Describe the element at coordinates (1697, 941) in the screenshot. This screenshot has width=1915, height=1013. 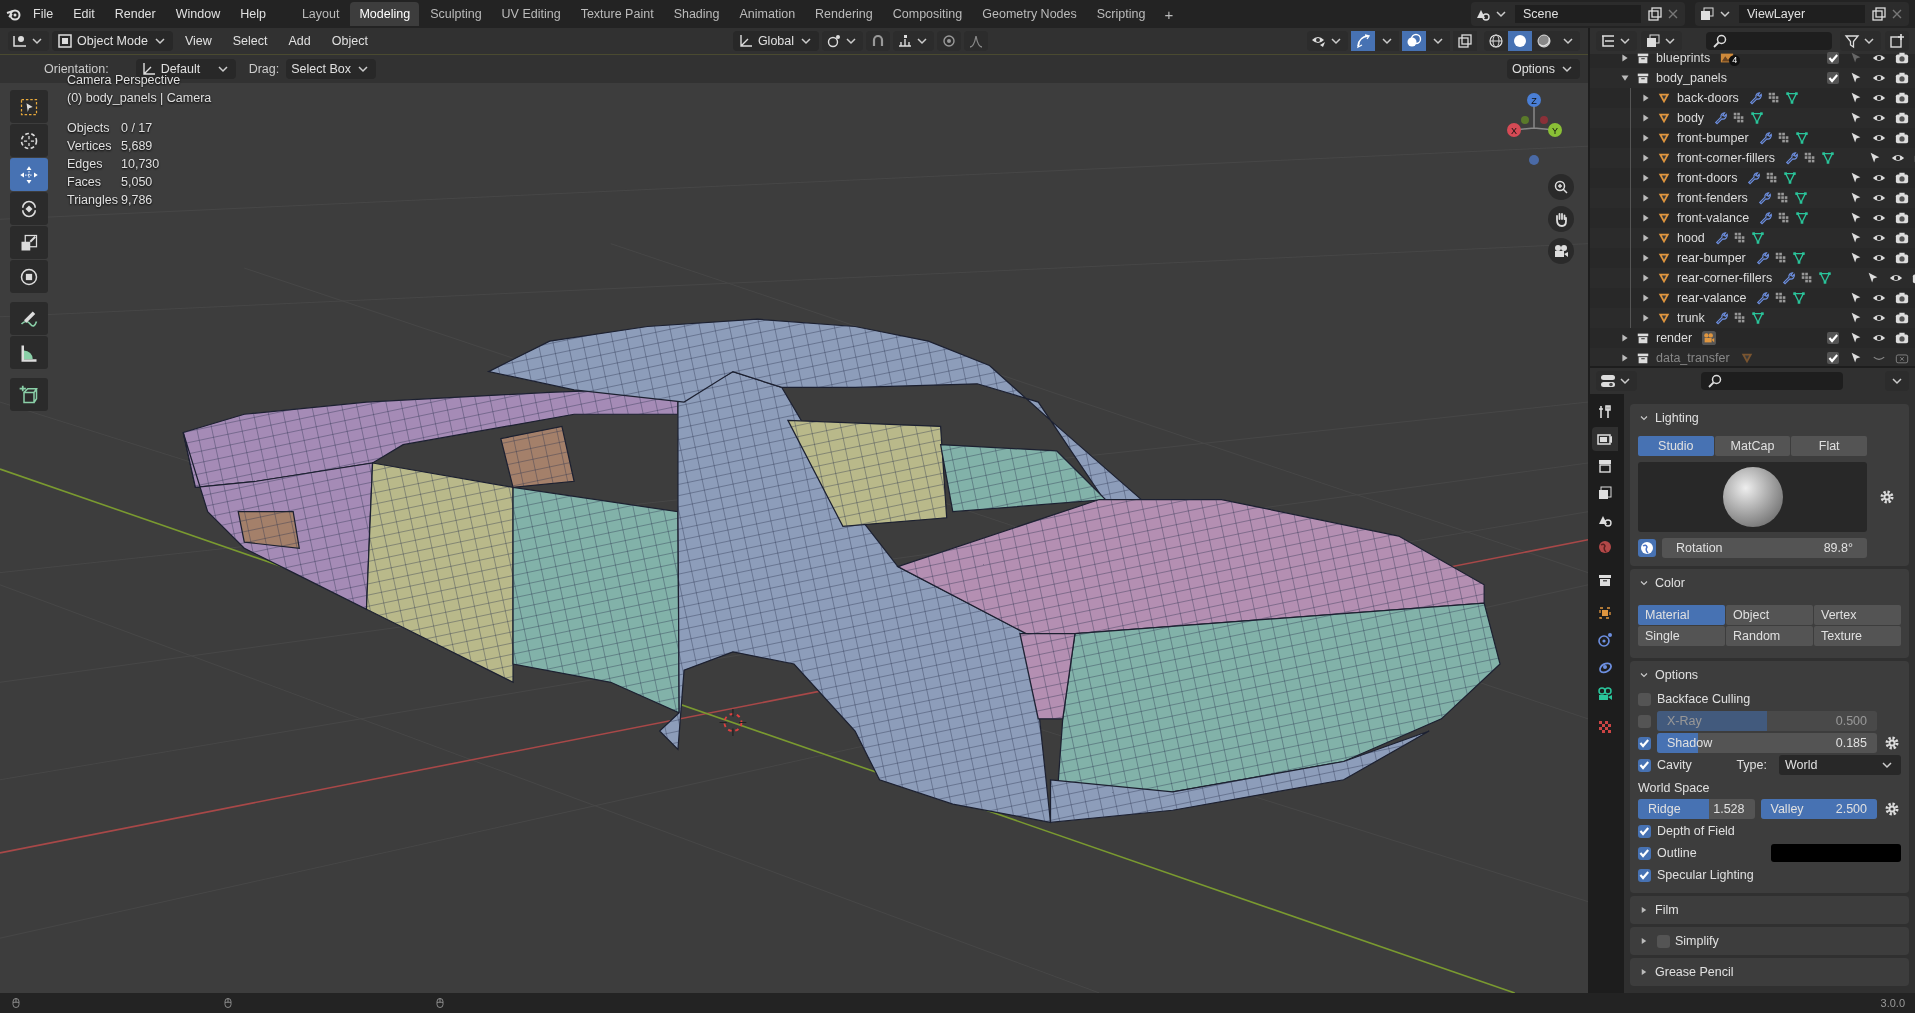
I see `panel-title: Simplify` at that location.